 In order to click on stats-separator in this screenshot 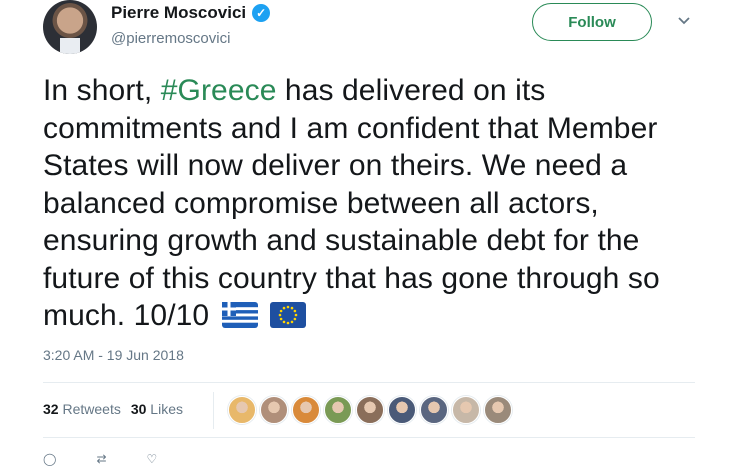, I will do `click(213, 410)`.